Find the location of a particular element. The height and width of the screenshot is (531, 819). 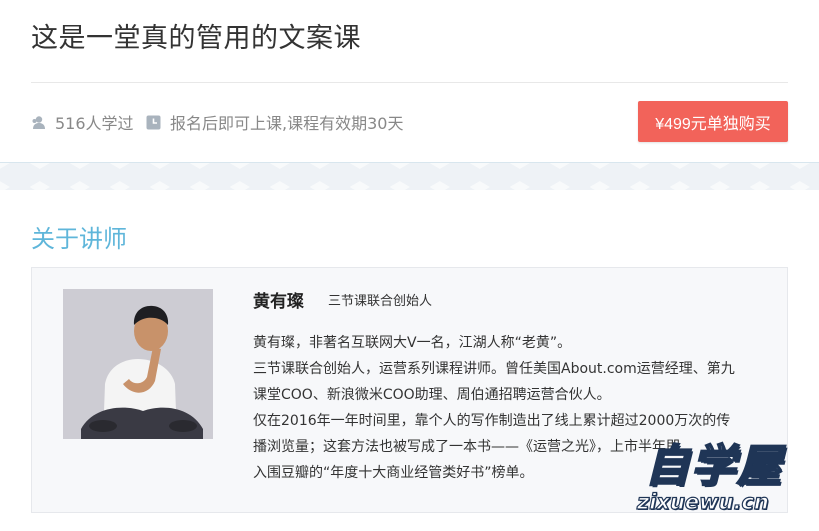

teacher-photo is located at coordinates (138, 364).